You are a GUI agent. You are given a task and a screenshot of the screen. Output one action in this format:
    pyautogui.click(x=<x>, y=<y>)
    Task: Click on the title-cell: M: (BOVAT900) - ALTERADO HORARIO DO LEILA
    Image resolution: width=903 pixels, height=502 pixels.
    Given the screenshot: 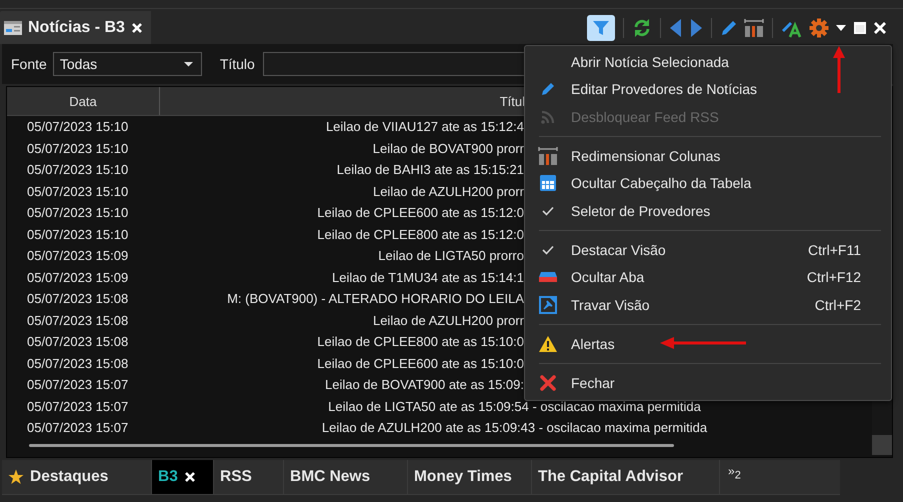 What is the action you would take?
    pyautogui.click(x=375, y=298)
    